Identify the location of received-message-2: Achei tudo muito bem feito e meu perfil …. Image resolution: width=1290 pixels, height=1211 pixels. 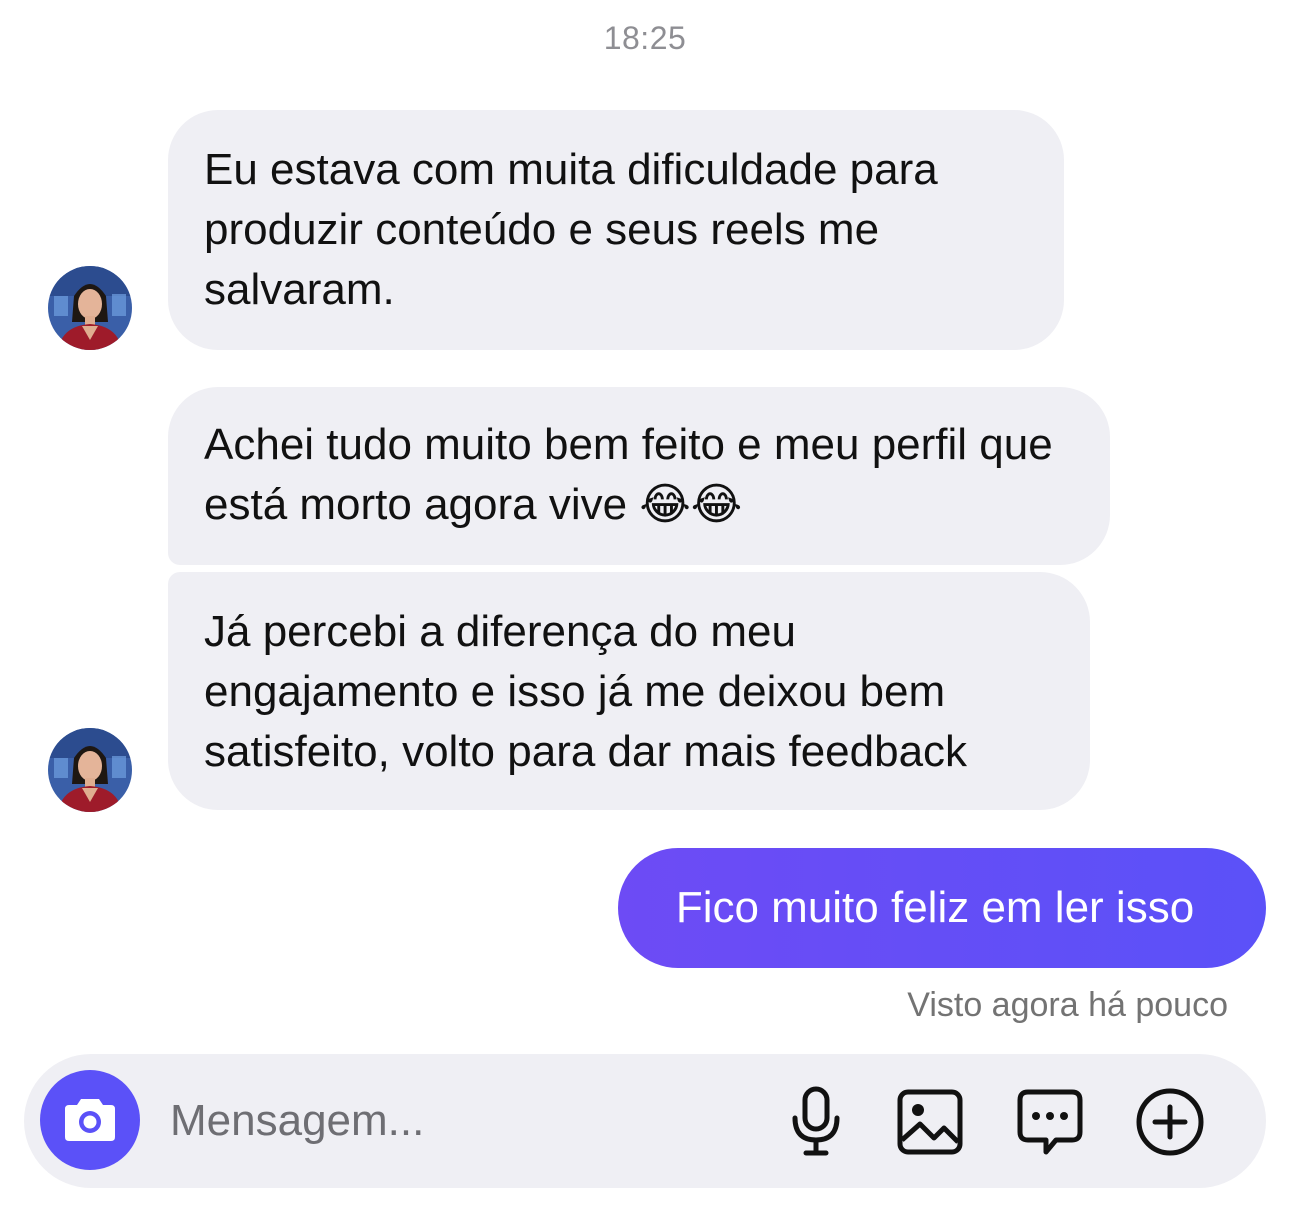
(639, 476).